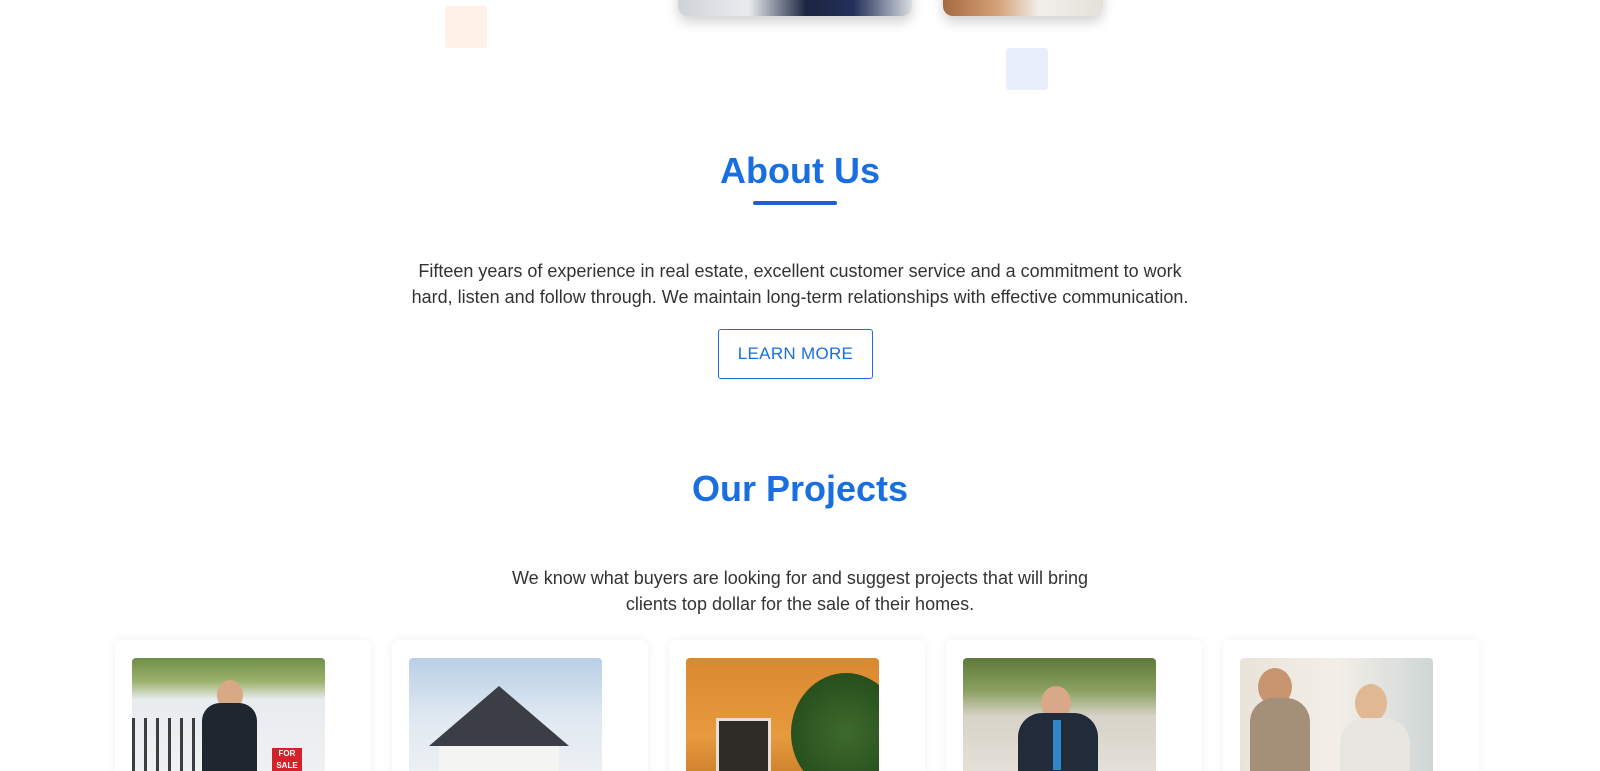  Describe the element at coordinates (800, 488) in the screenshot. I see `projects-title: Our Projects` at that location.